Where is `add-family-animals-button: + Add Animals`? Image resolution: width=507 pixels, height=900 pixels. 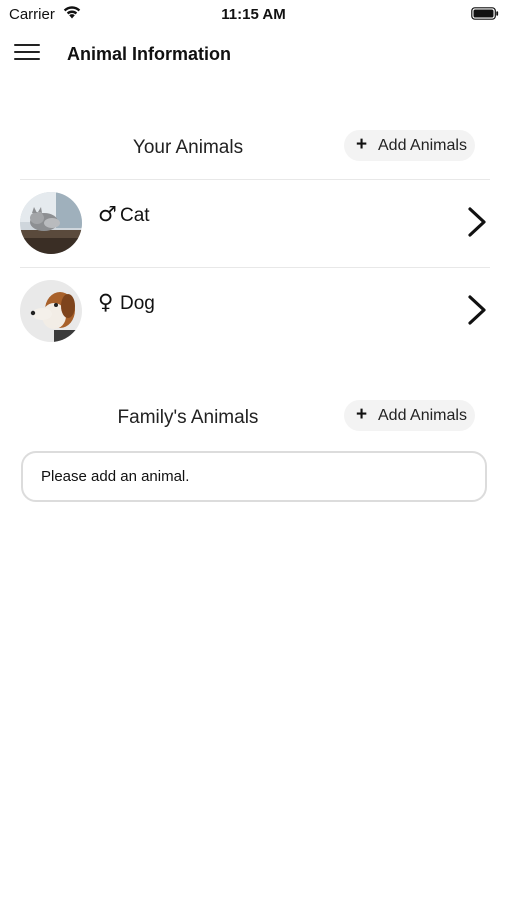 add-family-animals-button: + Add Animals is located at coordinates (409, 415).